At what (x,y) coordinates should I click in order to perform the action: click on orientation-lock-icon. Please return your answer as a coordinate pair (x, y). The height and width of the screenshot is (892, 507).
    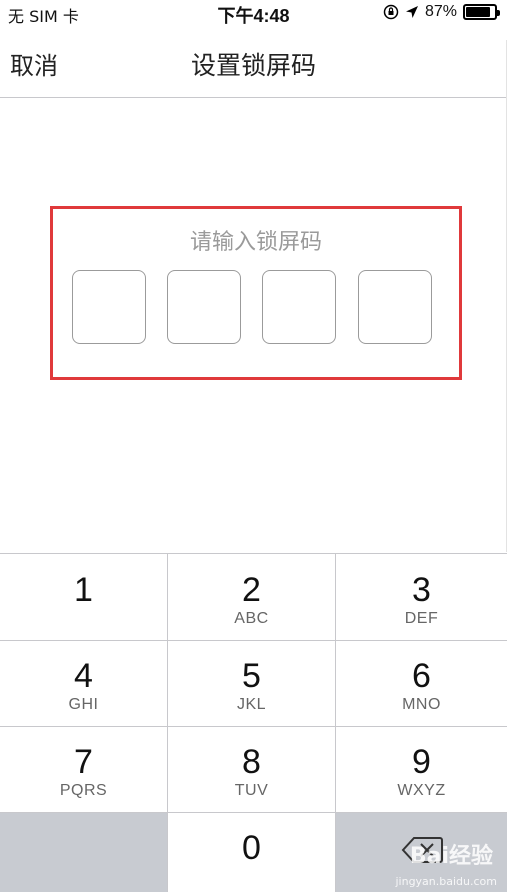
    Looking at the image, I should click on (391, 12).